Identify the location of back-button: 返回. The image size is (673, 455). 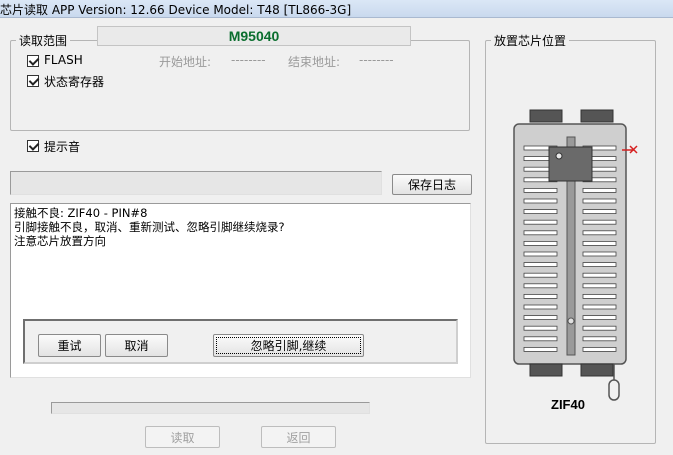
(298, 437).